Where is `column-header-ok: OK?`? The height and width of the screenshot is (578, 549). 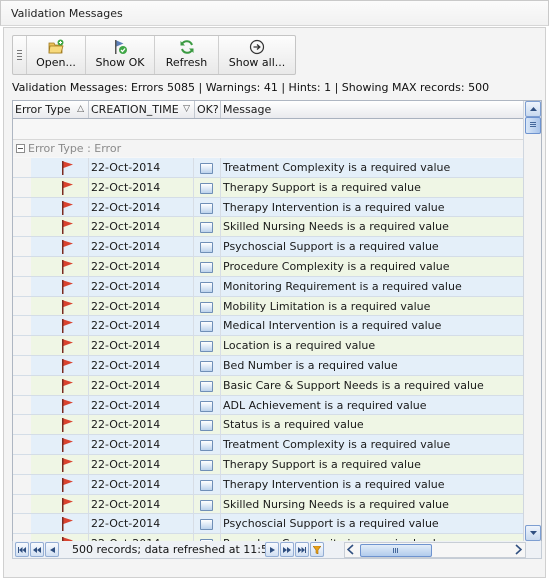 column-header-ok: OK? is located at coordinates (208, 109).